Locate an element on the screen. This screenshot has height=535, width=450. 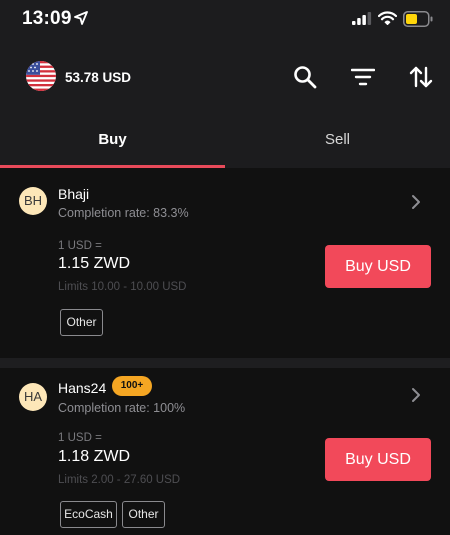
status-time: 13:09 is located at coordinates (47, 18).